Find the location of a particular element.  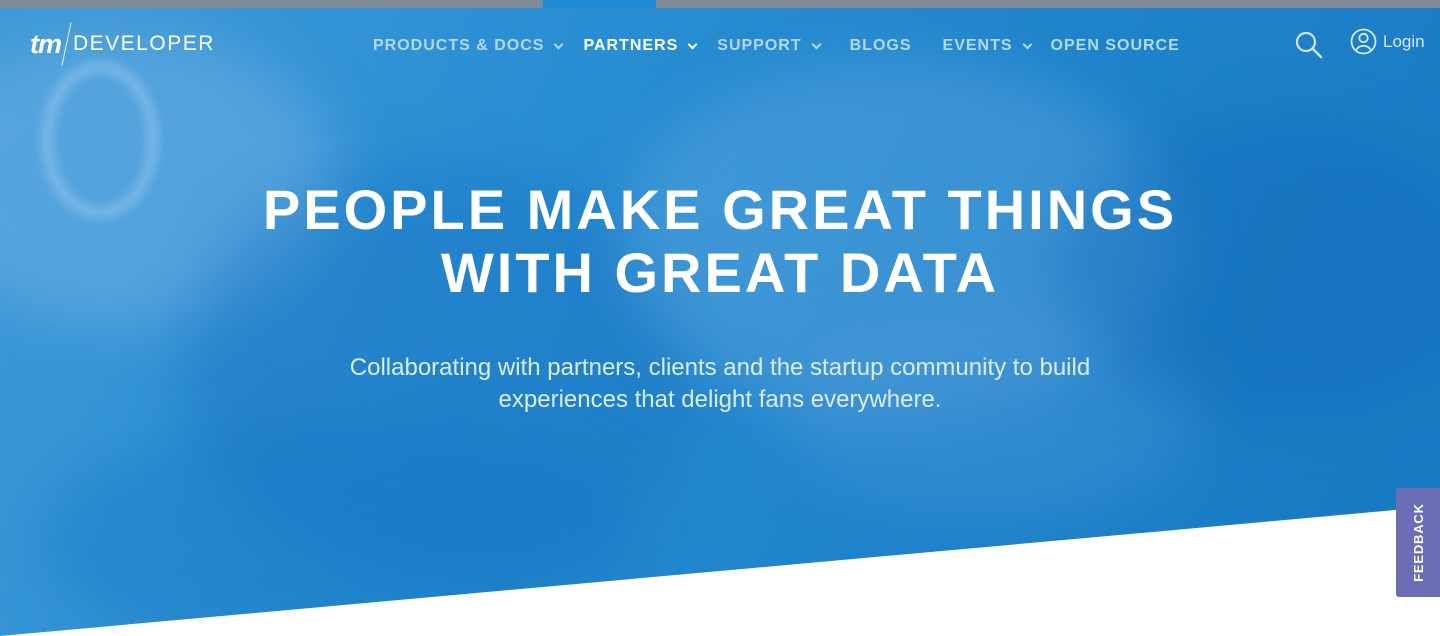

login-button: Login is located at coordinates (1387, 41).